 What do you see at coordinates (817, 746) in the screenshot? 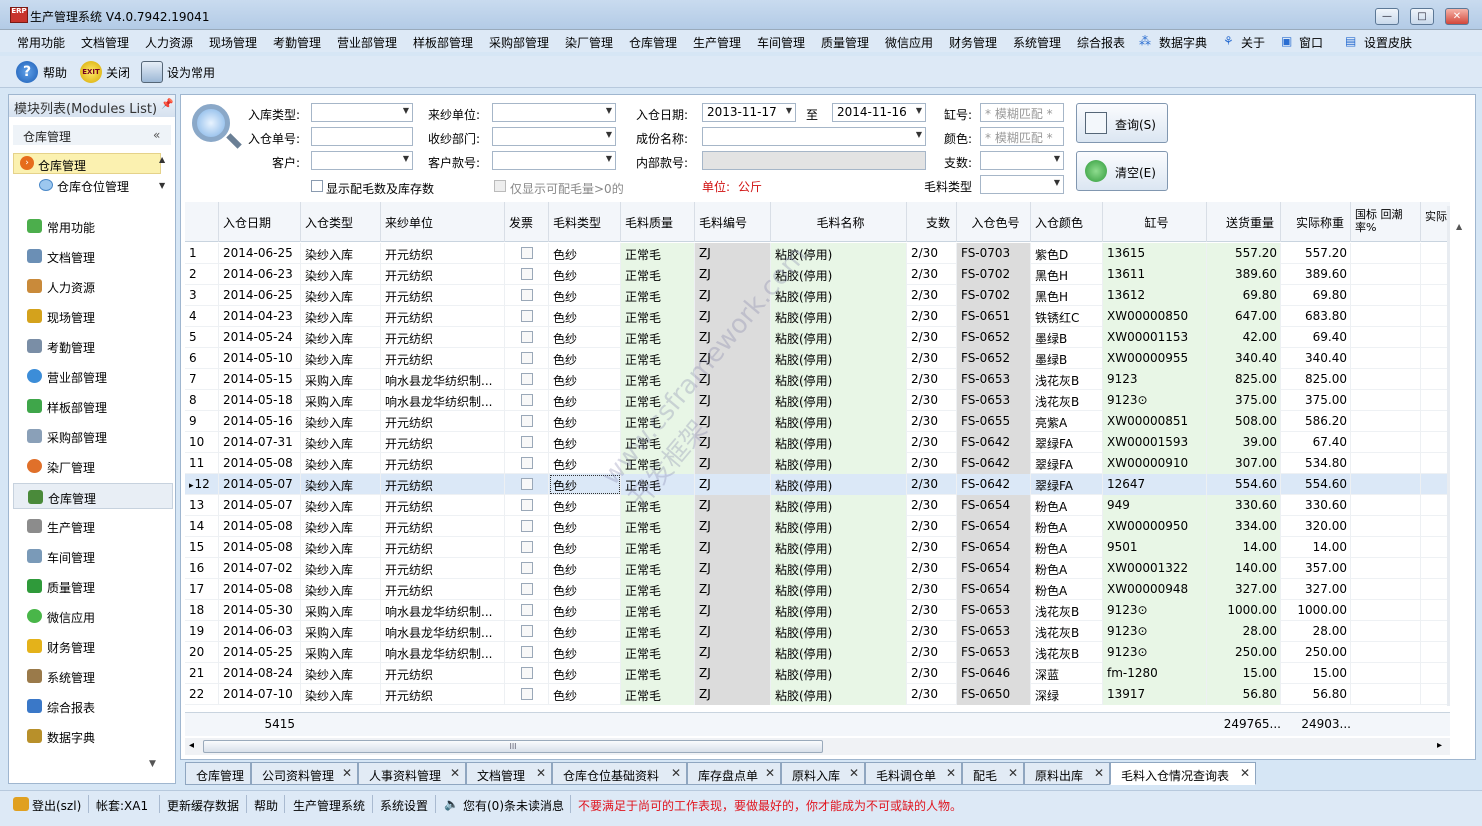
I see `horizontal-scrollbar: ◂ III ▸` at bounding box center [817, 746].